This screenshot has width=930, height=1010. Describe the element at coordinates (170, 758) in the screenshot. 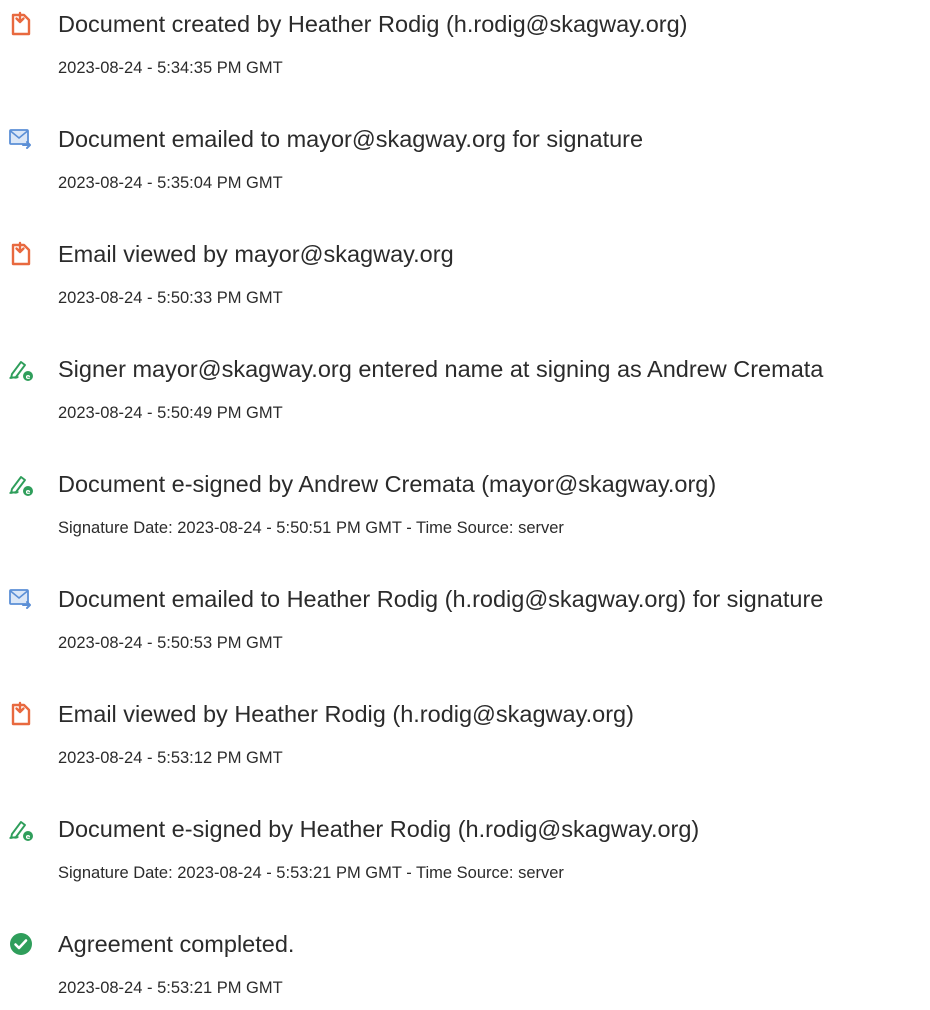

I see `event-timestamp: 2023-08-24 - 5:53:12 PM GMT` at that location.